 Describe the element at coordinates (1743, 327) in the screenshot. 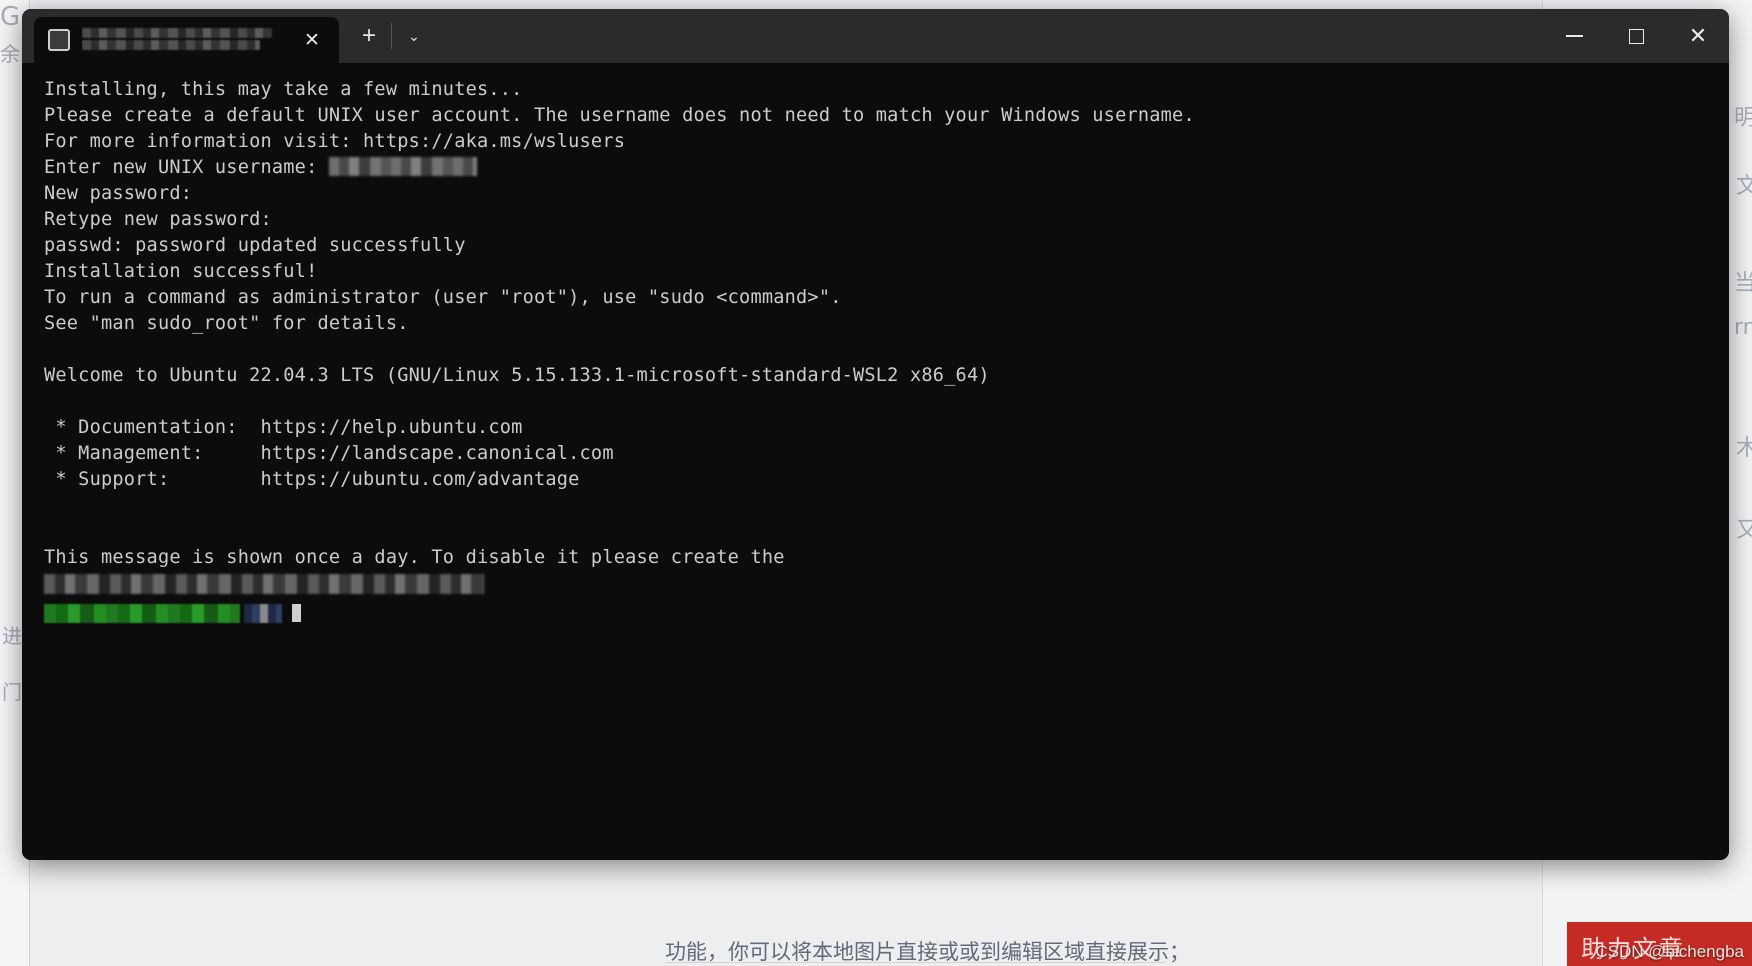

I see `background-glyph-rn: rn` at that location.